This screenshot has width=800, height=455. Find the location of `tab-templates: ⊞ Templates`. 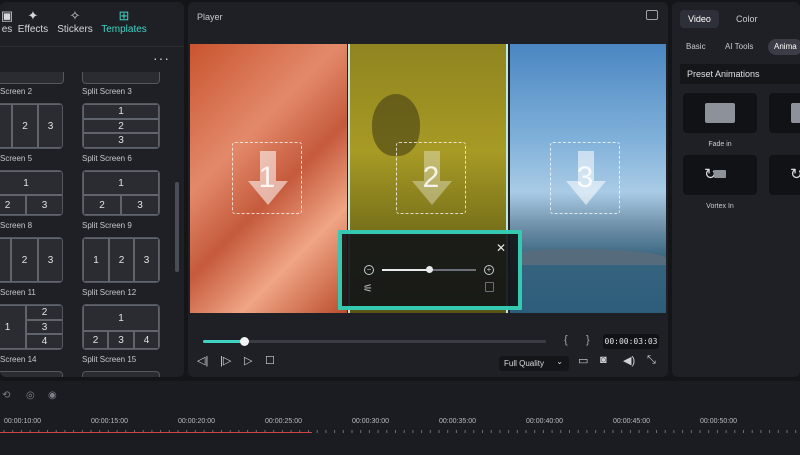

tab-templates: ⊞ Templates is located at coordinates (124, 21).